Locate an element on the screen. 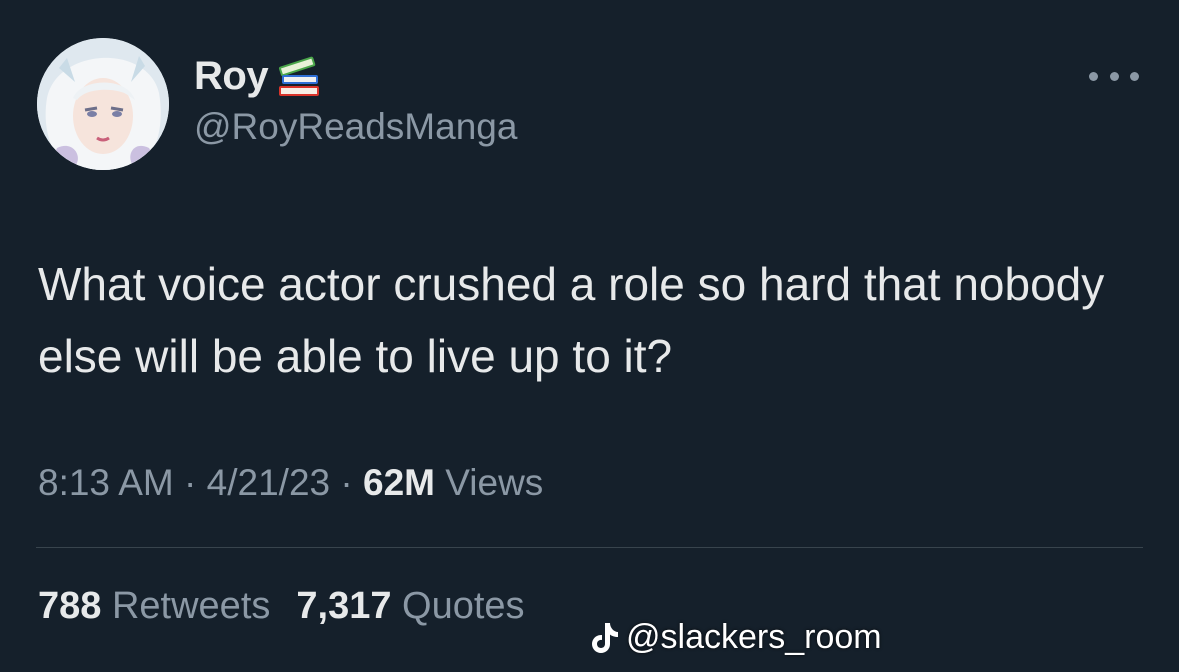 Image resolution: width=1179 pixels, height=672 pixels. tweet-stats: 788 Retweets 7,317 Quotes is located at coordinates (281, 606).